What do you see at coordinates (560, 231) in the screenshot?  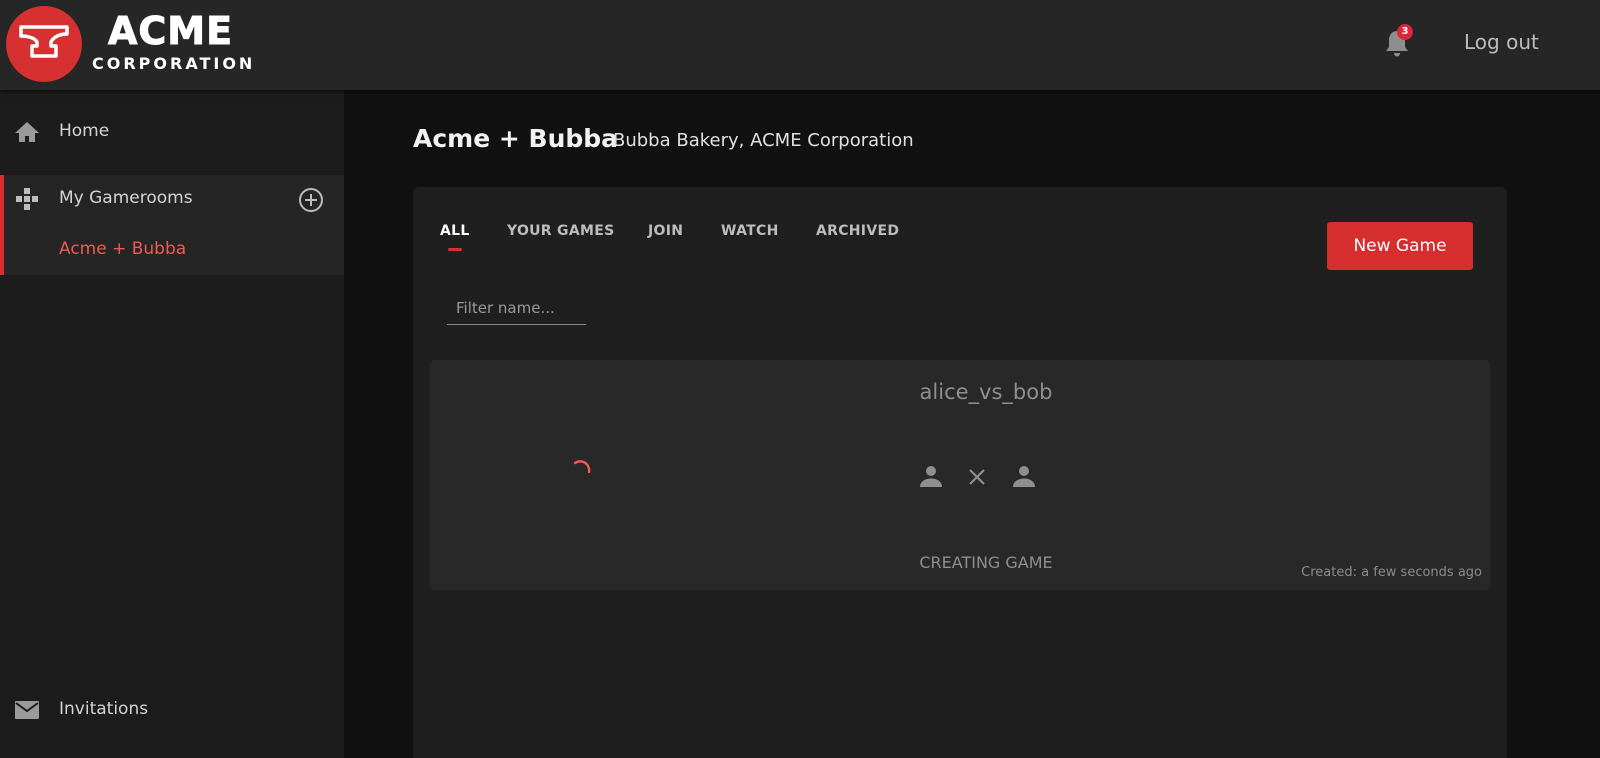 I see `tab-your-games: YOUR GAMES` at bounding box center [560, 231].